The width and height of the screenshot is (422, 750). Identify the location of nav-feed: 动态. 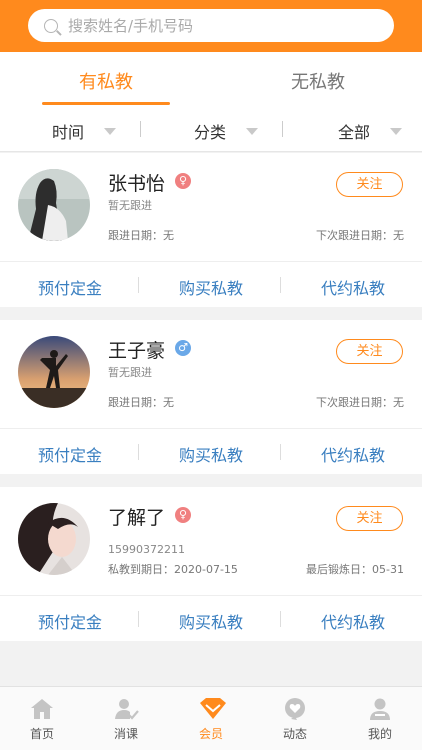
(295, 719).